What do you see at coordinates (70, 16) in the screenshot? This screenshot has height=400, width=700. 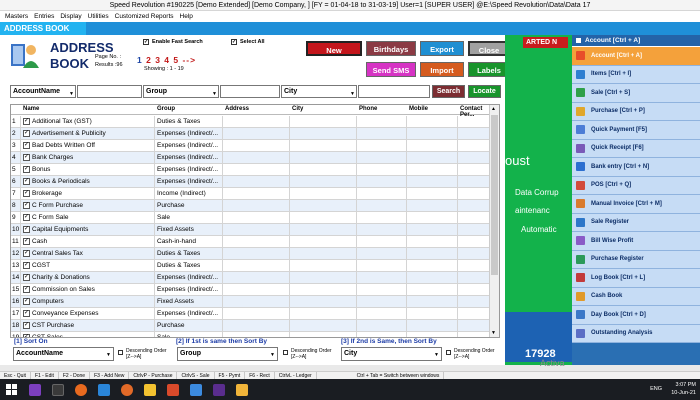 I see `menu-display: Display` at bounding box center [70, 16].